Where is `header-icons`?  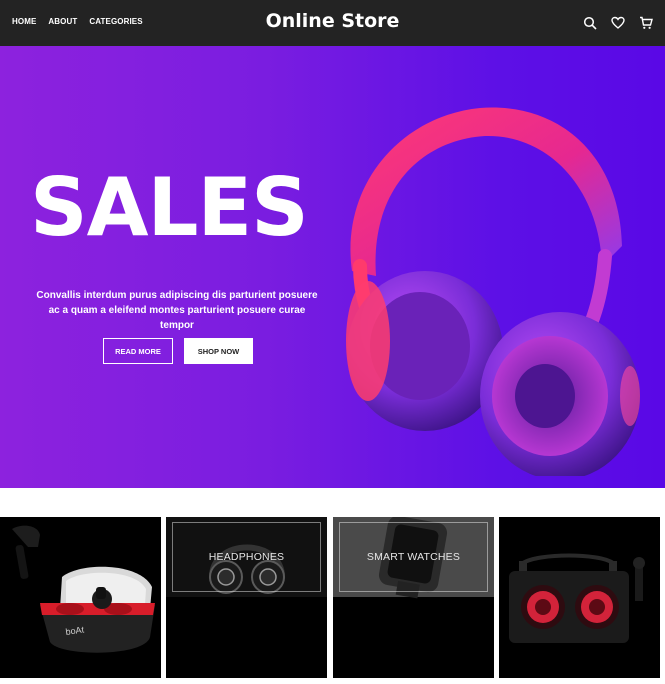 header-icons is located at coordinates (618, 22).